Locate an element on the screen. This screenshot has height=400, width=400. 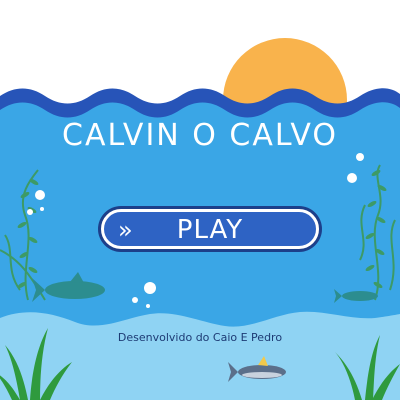
game-title: CALVIN O CALVO is located at coordinates (200, 135).